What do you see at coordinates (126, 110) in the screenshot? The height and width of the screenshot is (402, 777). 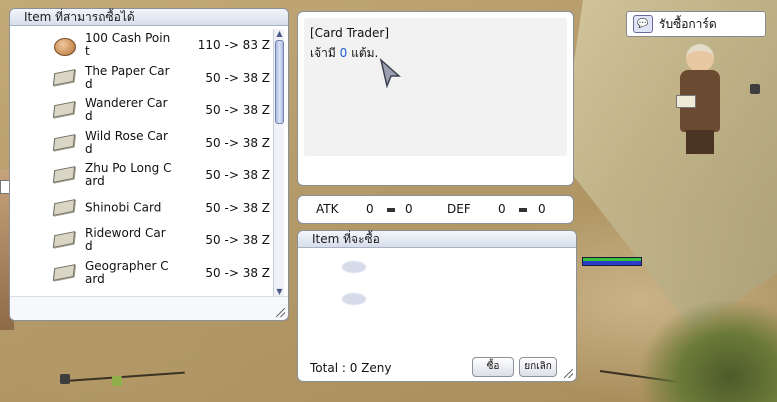 I see `item-name: Wanderer Card` at bounding box center [126, 110].